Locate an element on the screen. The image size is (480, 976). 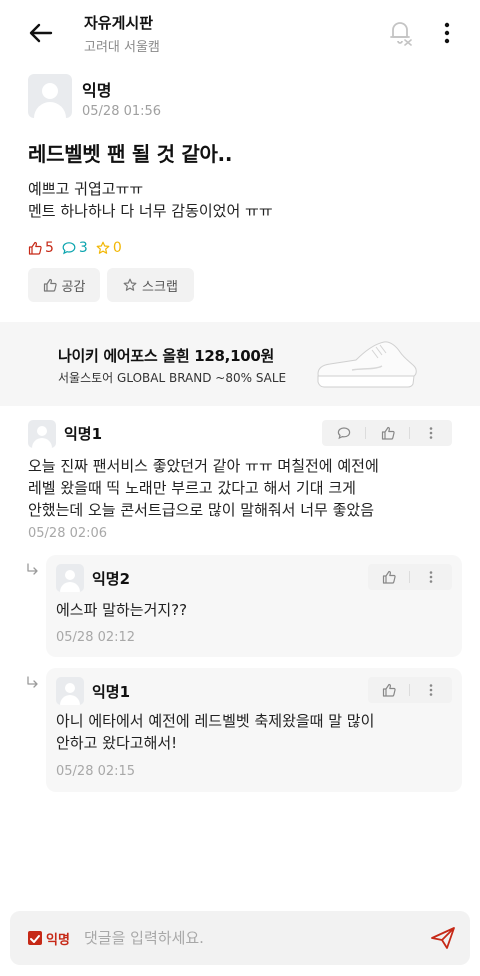
comment-input-bar: 익명 is located at coordinates (240, 938).